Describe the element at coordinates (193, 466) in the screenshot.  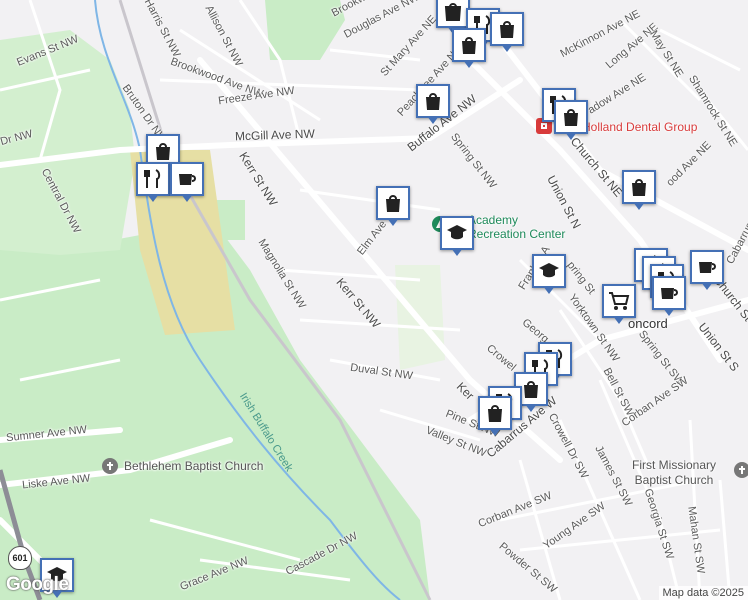
I see `bethlehem-baptist-church-label: Bethlehem Baptist Church` at that location.